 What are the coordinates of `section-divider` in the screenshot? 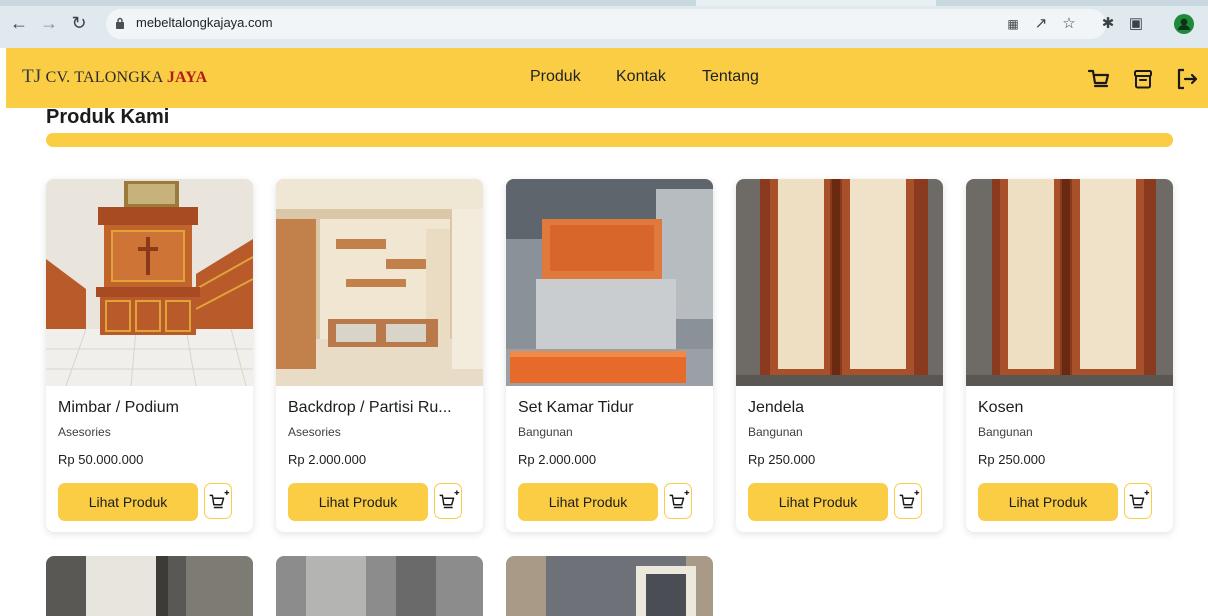 It's located at (609, 140).